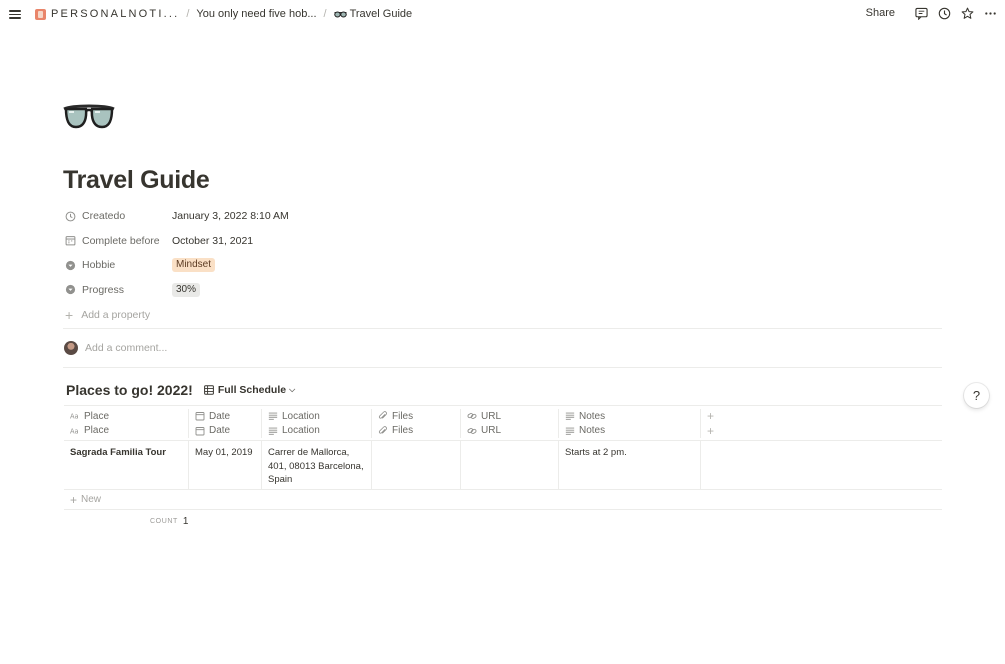  I want to click on column-label: Files, so click(403, 430).